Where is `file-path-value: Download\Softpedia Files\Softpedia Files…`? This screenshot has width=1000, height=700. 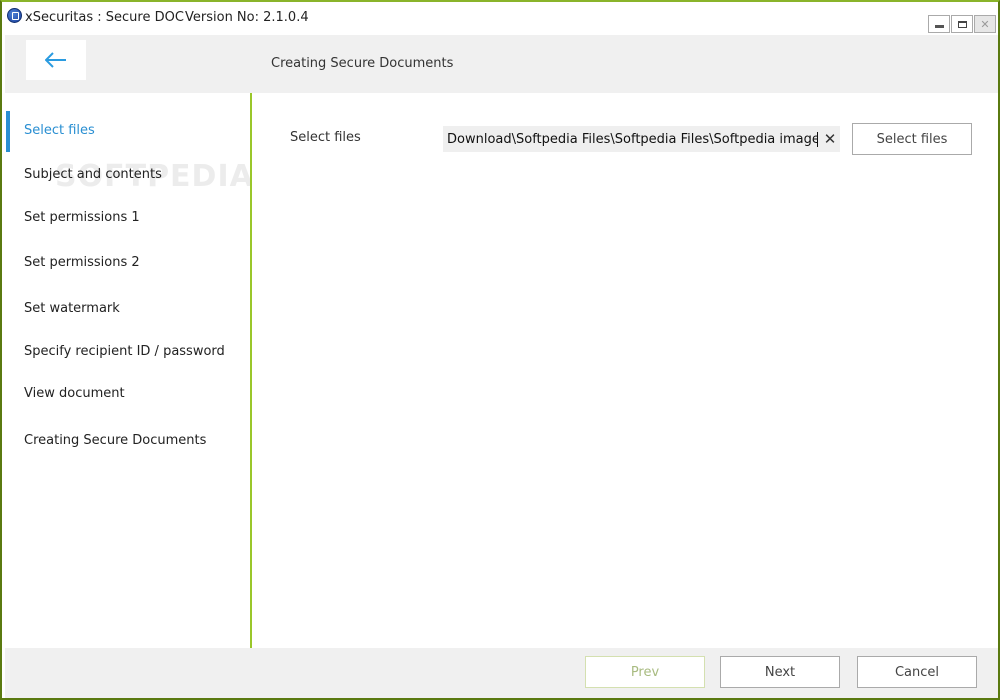
file-path-value: Download\Softpedia Files\Softpedia Files… is located at coordinates (632, 139).